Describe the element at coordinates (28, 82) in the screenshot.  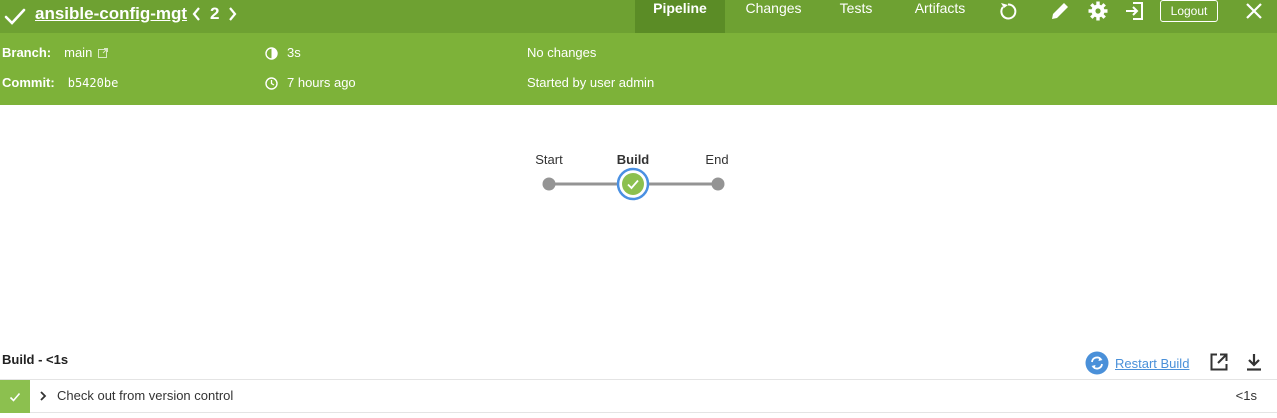
I see `commit-label: Commit:` at that location.